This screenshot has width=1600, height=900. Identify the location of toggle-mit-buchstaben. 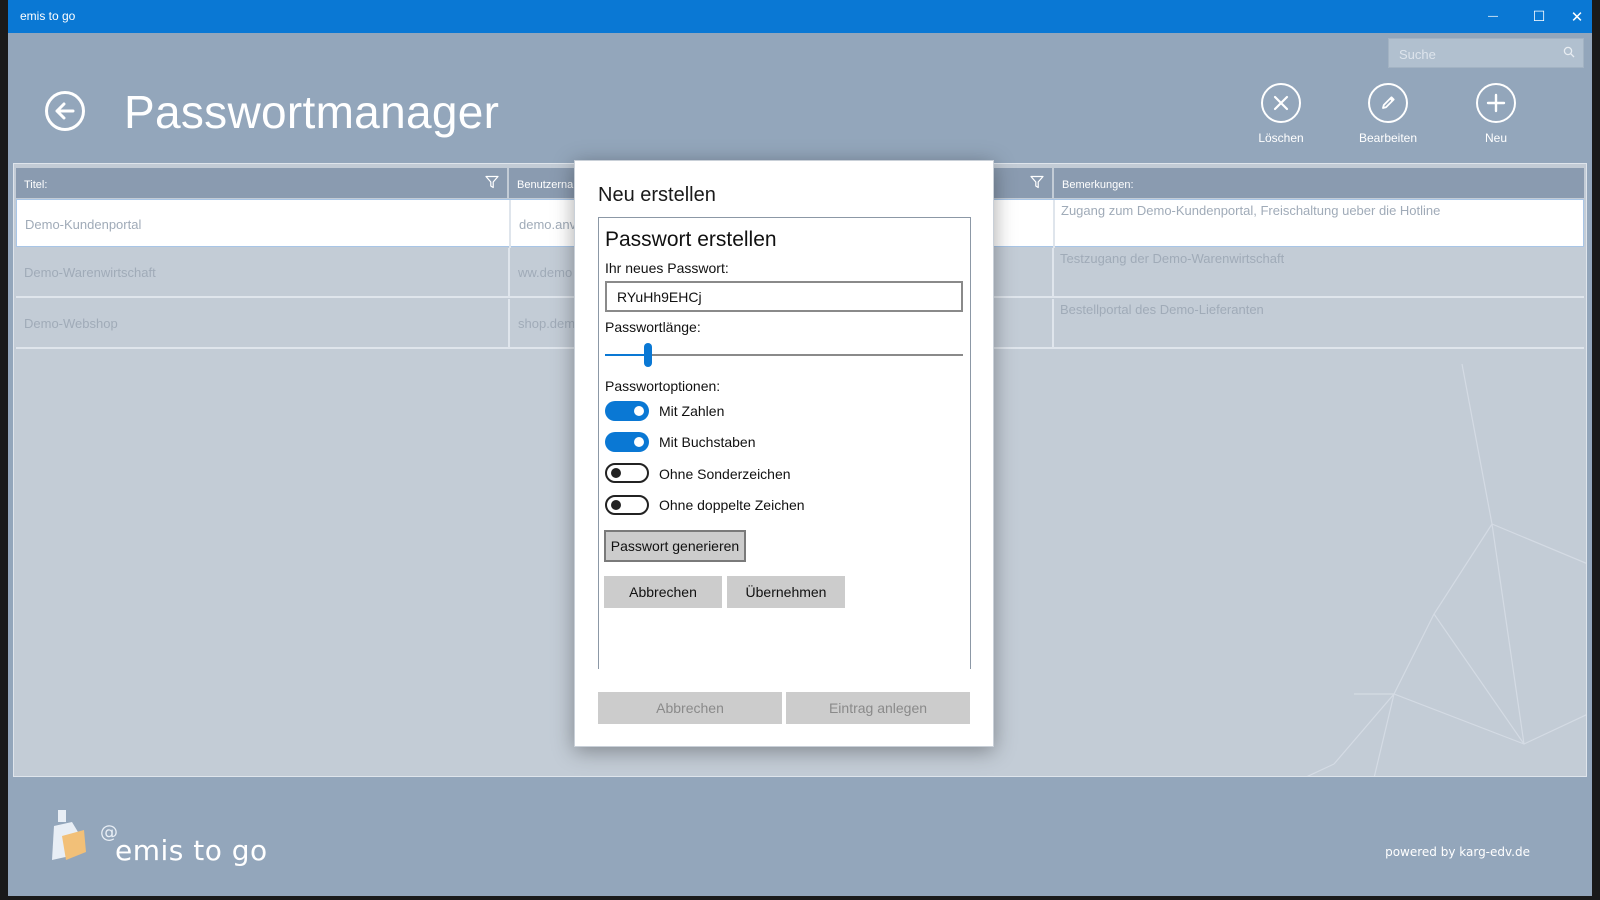
(627, 442).